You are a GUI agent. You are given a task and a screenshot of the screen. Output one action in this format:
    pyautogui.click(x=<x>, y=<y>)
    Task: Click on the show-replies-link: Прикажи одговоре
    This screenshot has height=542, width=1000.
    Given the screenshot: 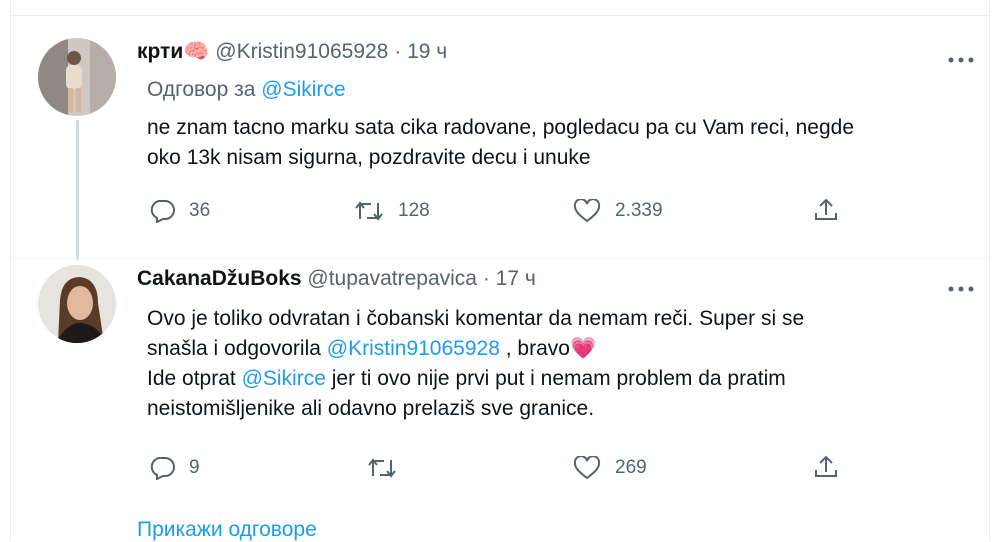 What is the action you would take?
    pyautogui.click(x=227, y=530)
    